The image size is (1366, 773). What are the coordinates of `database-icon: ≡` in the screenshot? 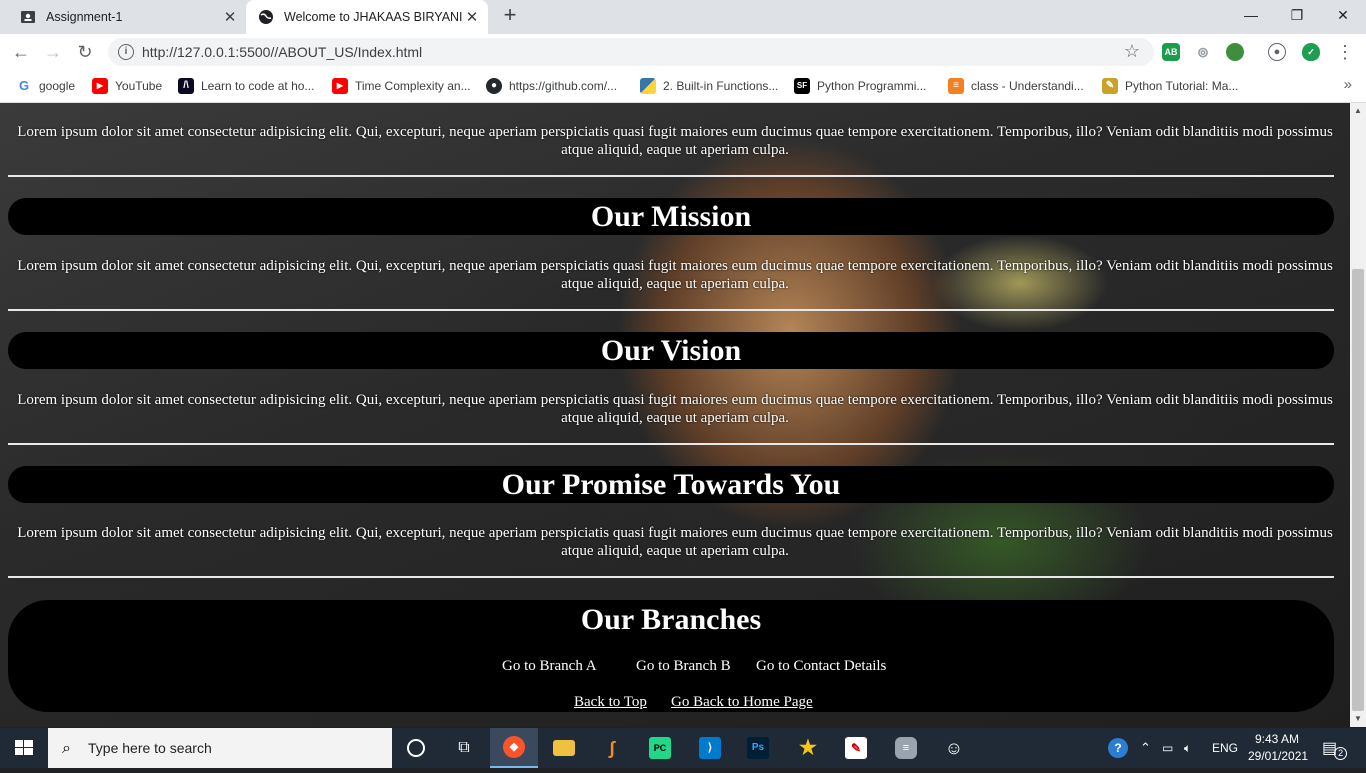 It's located at (906, 748).